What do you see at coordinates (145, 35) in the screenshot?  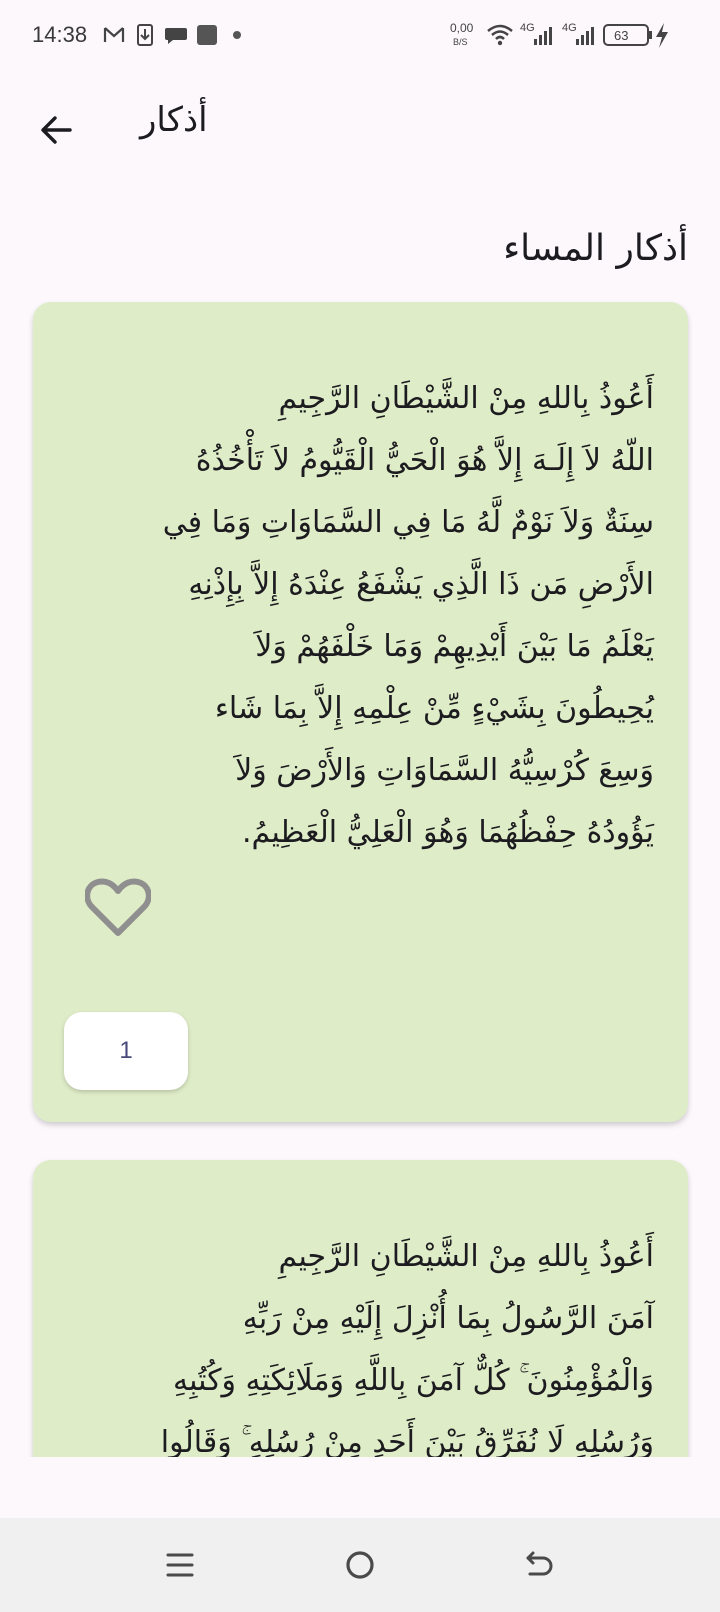 I see `download-icon` at bounding box center [145, 35].